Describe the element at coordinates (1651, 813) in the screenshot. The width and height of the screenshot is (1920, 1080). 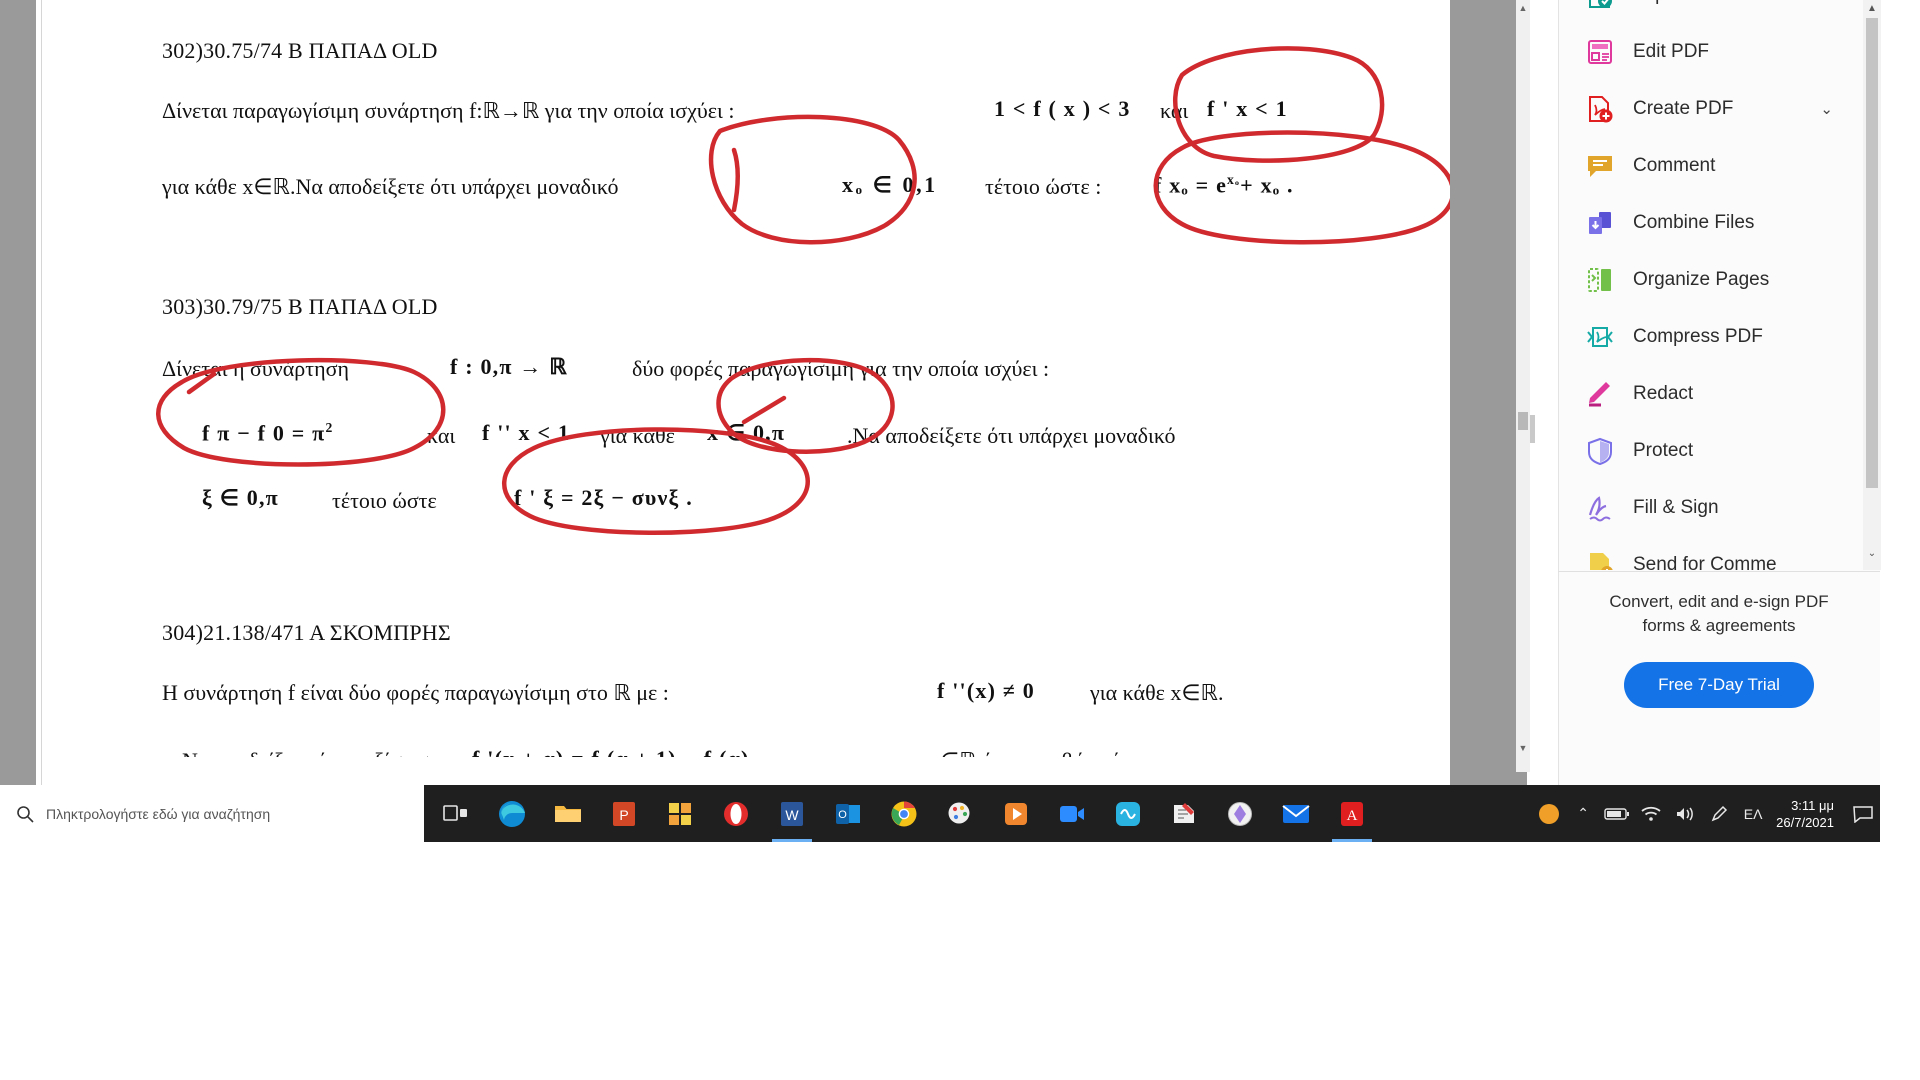
I see `wifi-icon` at that location.